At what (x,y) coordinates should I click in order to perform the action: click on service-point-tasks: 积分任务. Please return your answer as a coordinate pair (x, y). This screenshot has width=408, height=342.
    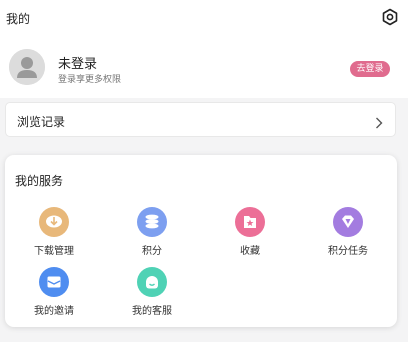
    Looking at the image, I should click on (347, 232).